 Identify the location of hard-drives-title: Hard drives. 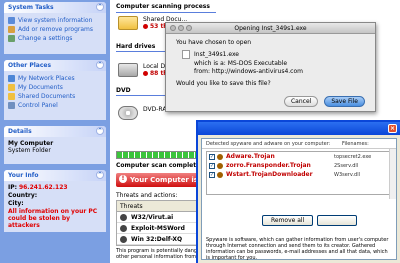
(136, 46).